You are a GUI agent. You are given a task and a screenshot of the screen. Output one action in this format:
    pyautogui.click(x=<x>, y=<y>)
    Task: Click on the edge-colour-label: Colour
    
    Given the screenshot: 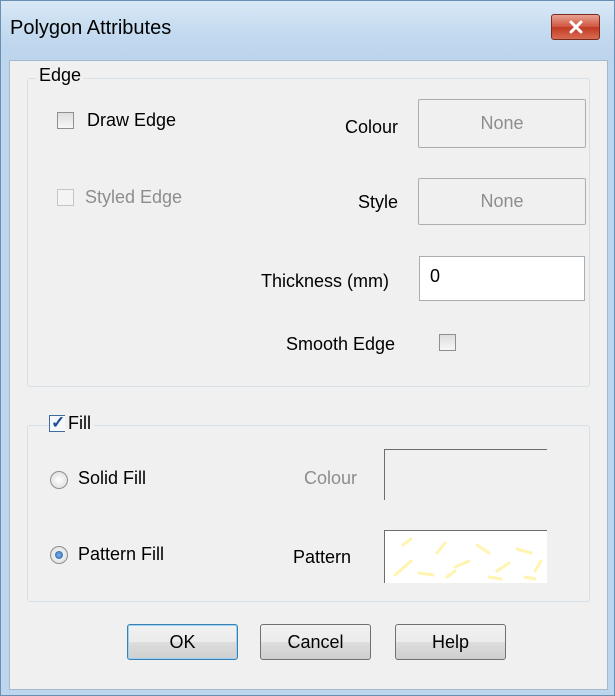 What is the action you would take?
    pyautogui.click(x=372, y=127)
    